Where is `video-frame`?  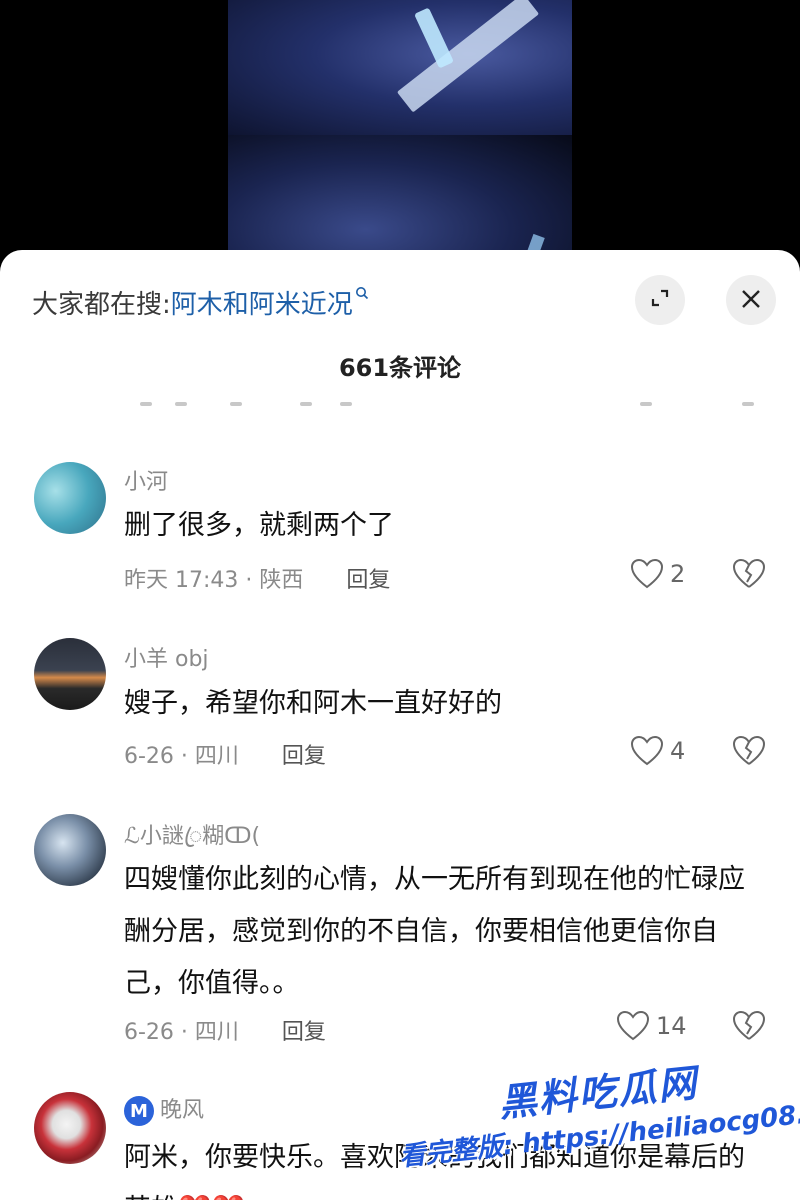 video-frame is located at coordinates (400, 135).